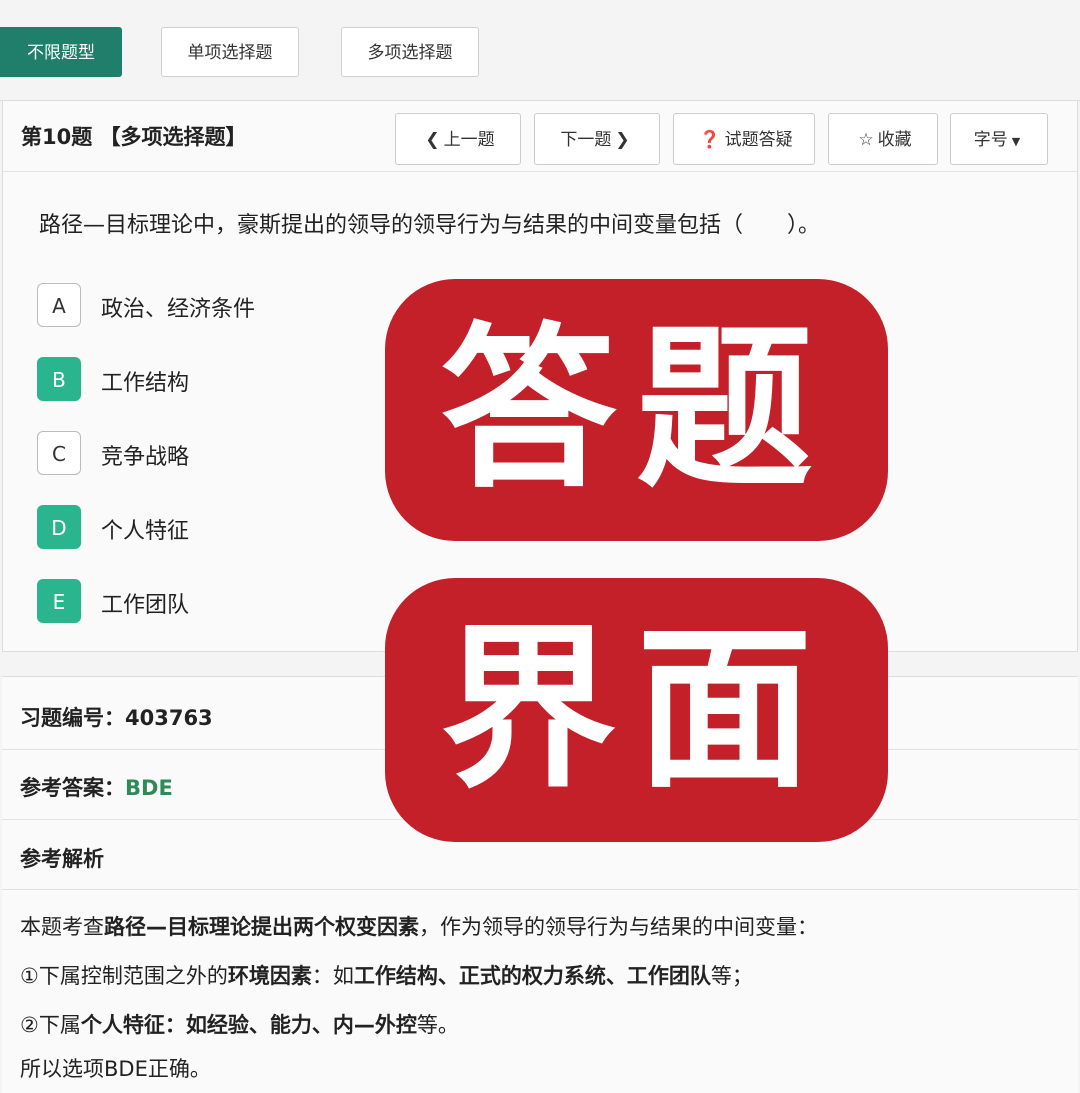 This screenshot has width=1080, height=1093. What do you see at coordinates (57, 137) in the screenshot?
I see `question-number: 第10题` at bounding box center [57, 137].